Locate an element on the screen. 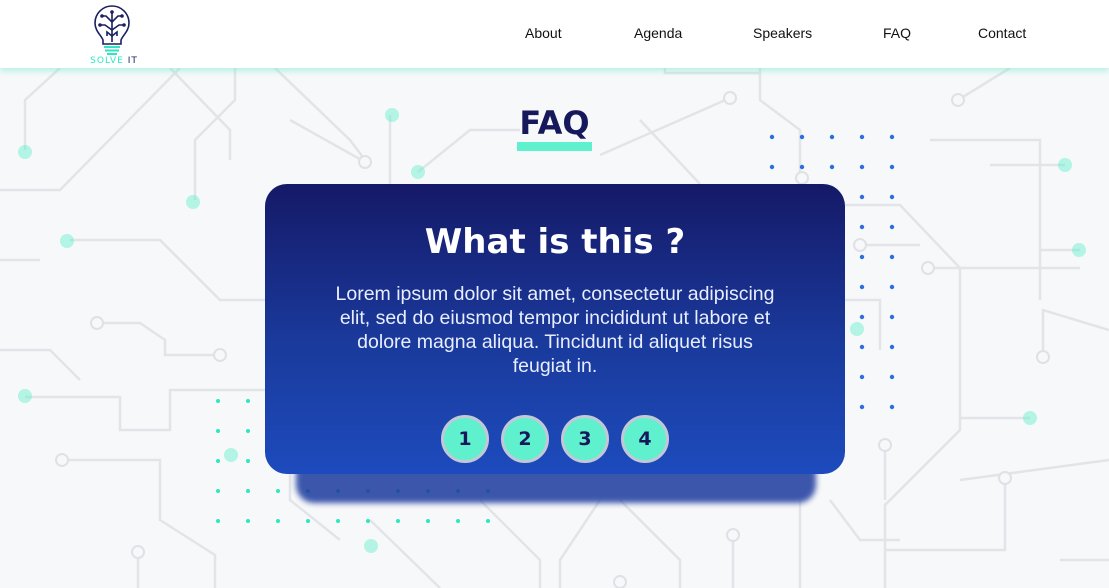  nav-link-speakers: Speakers is located at coordinates (782, 33).